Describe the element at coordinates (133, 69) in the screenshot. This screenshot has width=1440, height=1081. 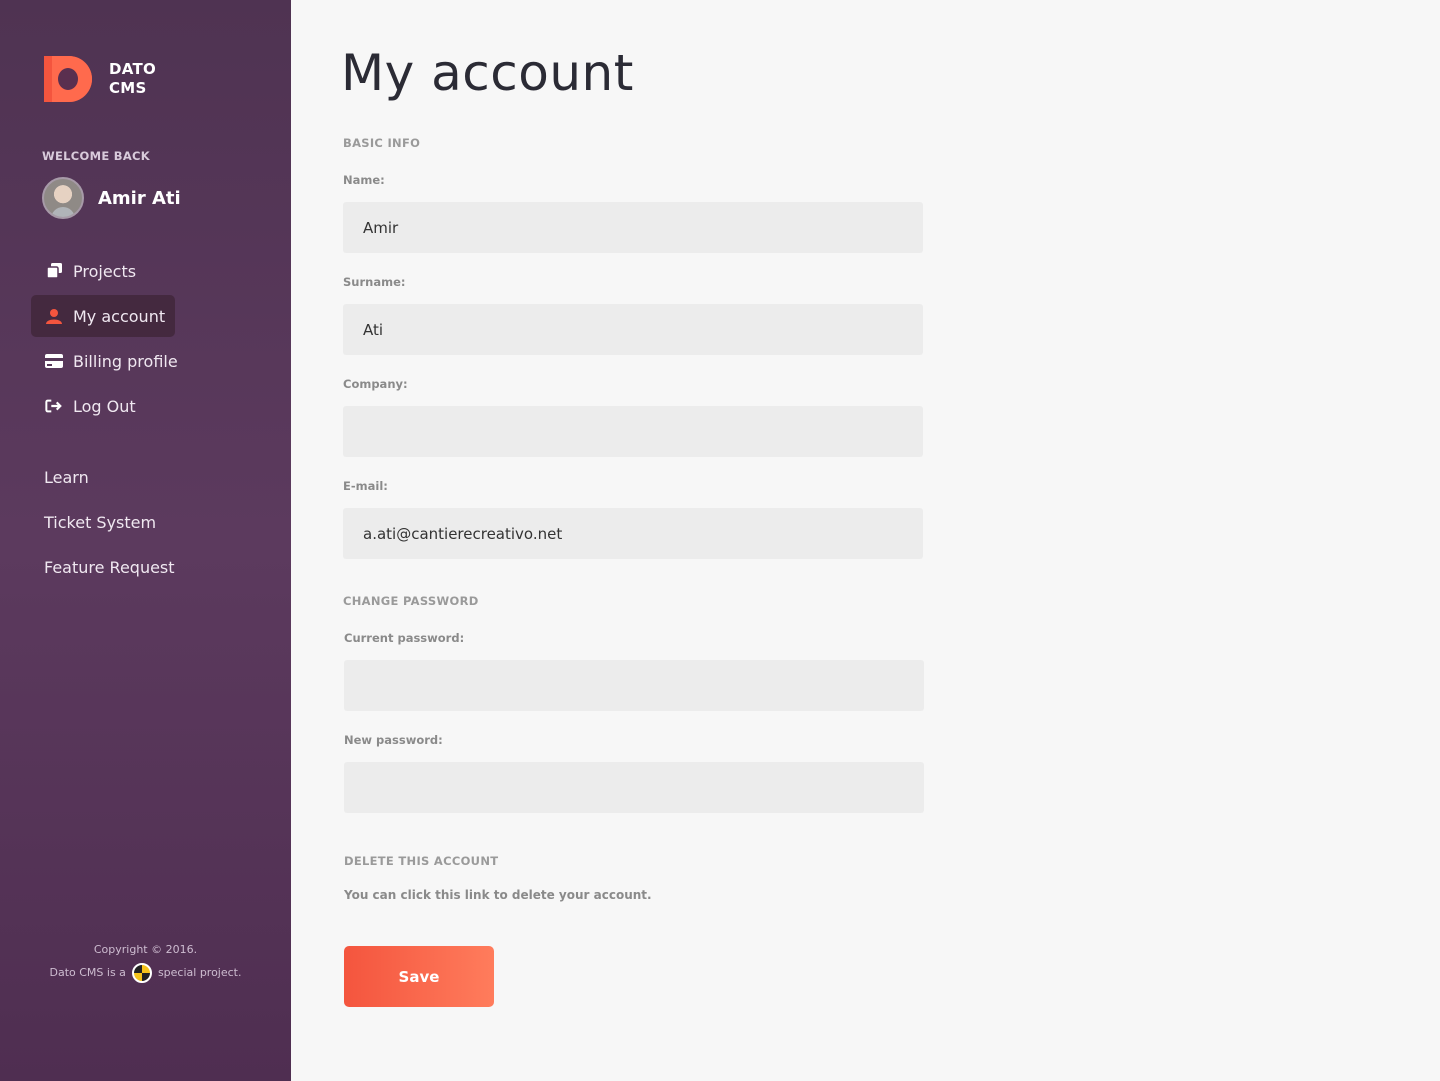
I see `brand-line-1: DATO` at that location.